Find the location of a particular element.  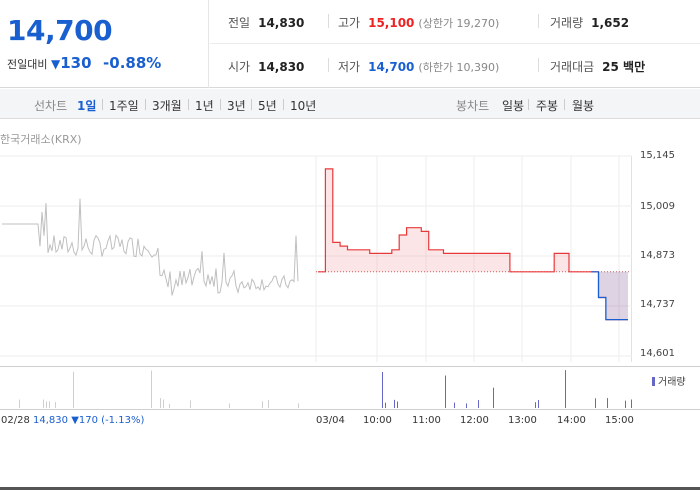

x-tick-label: 14:00 is located at coordinates (571, 420).